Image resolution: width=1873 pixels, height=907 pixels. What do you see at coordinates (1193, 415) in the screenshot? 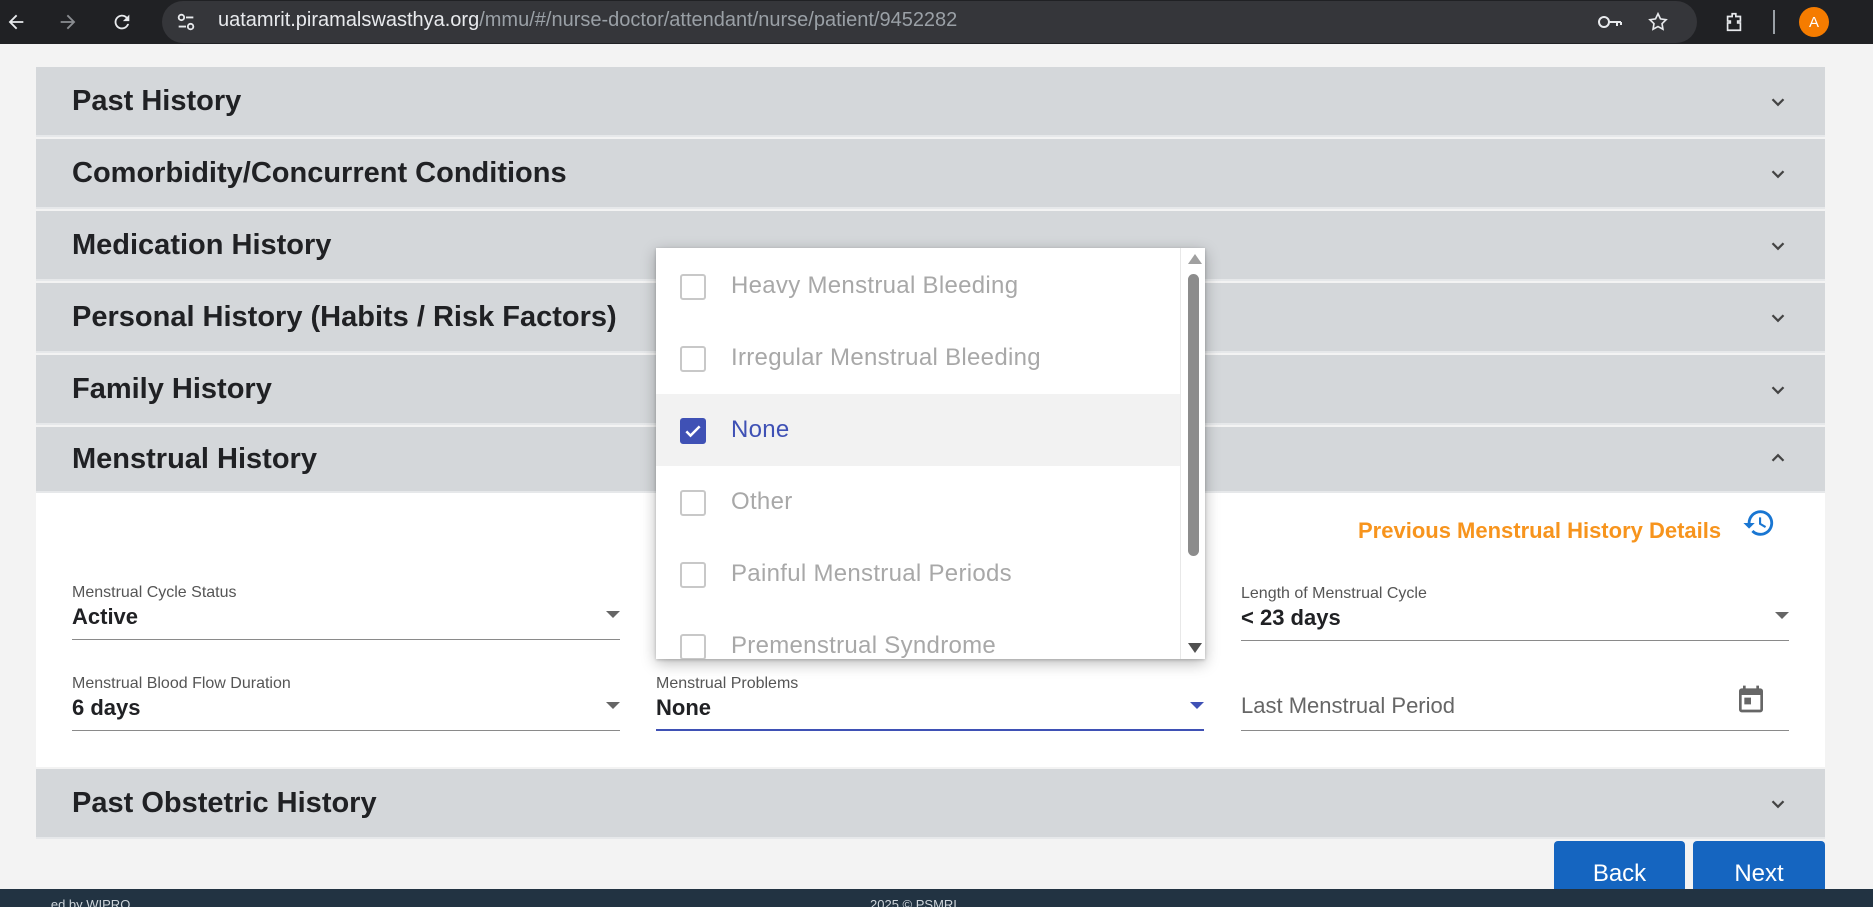
I see `scrollbar-thumb` at bounding box center [1193, 415].